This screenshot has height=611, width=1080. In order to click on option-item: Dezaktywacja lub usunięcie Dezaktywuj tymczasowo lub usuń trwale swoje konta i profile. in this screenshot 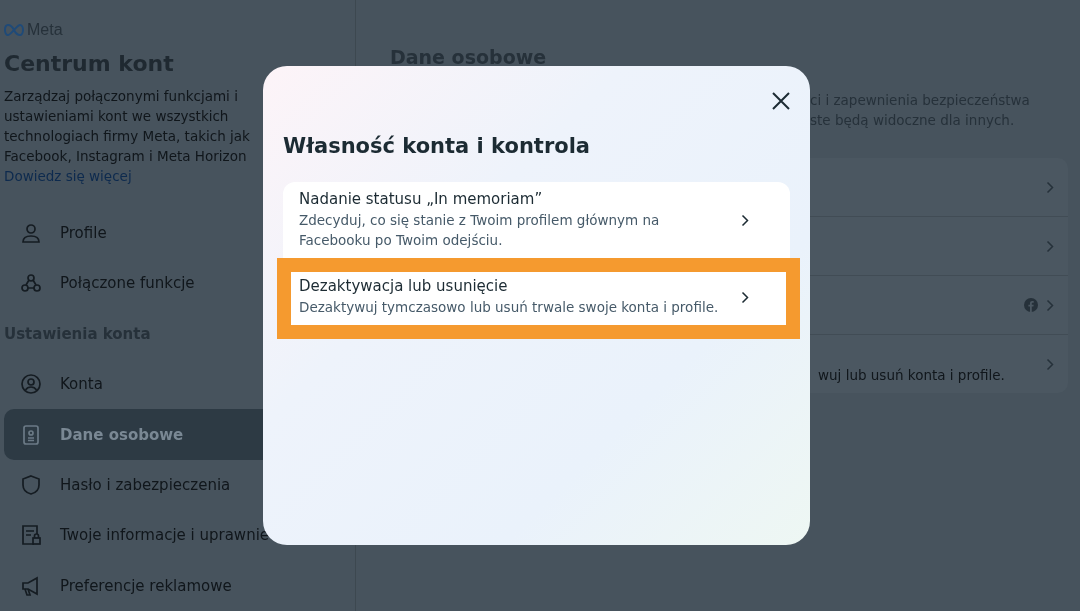, I will do `click(538, 298)`.